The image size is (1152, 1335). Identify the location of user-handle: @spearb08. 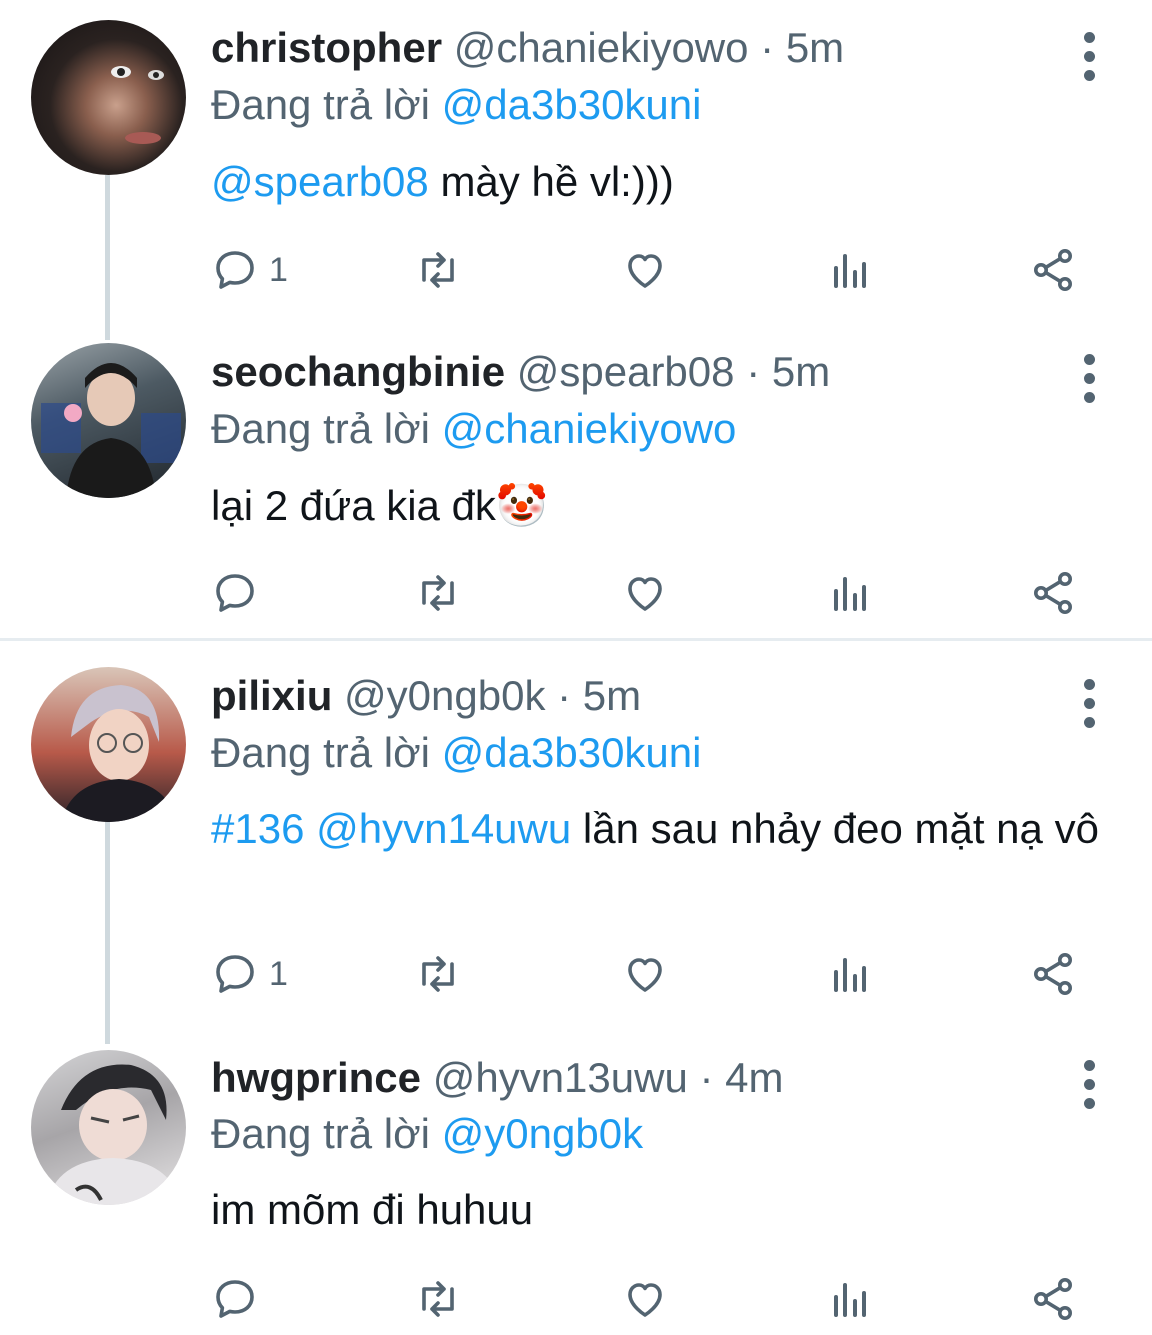
(626, 371).